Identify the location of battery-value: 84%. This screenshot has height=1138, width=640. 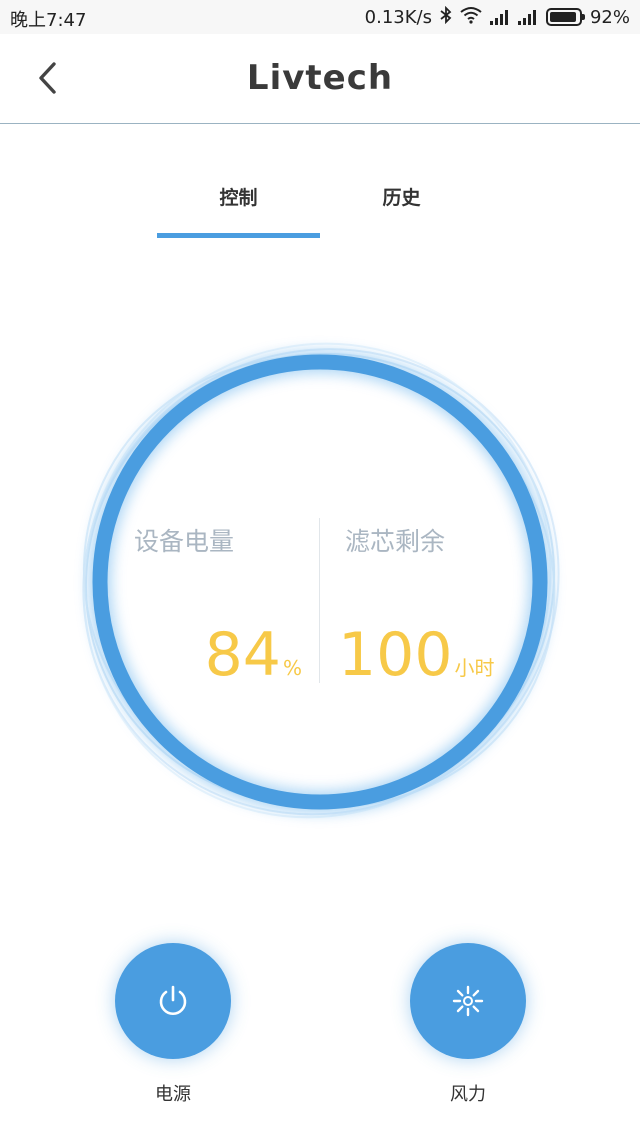
(253, 655).